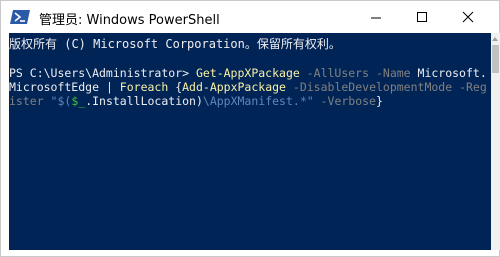 The width and height of the screenshot is (500, 257). I want to click on copyright-line: 版权所有 (C) Microsoft Corporation。保留所有权利。, so click(175, 44).